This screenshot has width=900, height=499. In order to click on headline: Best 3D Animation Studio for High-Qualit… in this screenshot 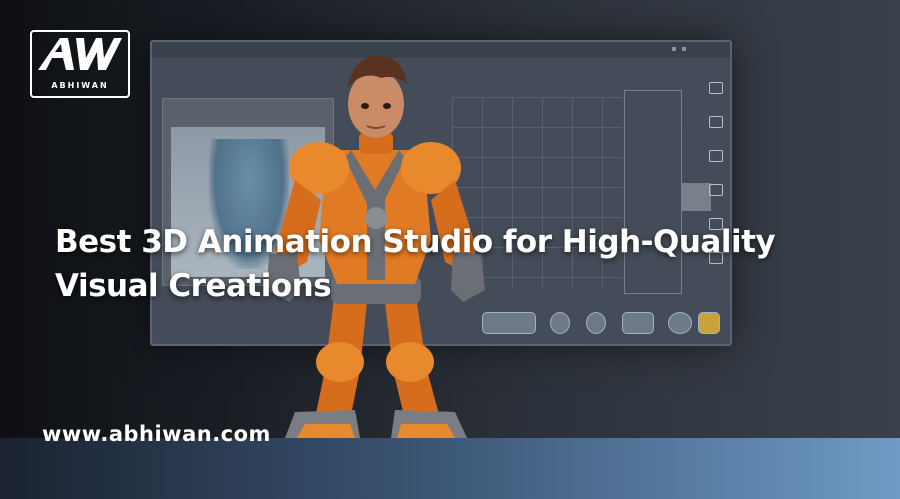, I will do `click(415, 264)`.